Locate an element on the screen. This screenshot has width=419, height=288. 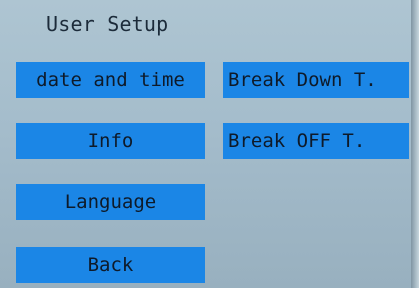
break-down-time-label: Break Down T. is located at coordinates (302, 80).